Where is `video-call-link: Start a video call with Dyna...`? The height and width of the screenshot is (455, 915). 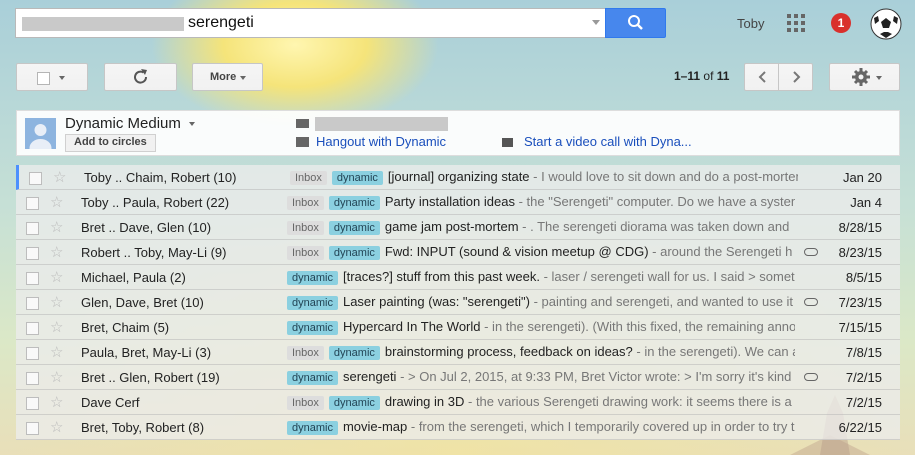 video-call-link: Start a video call with Dyna... is located at coordinates (608, 141).